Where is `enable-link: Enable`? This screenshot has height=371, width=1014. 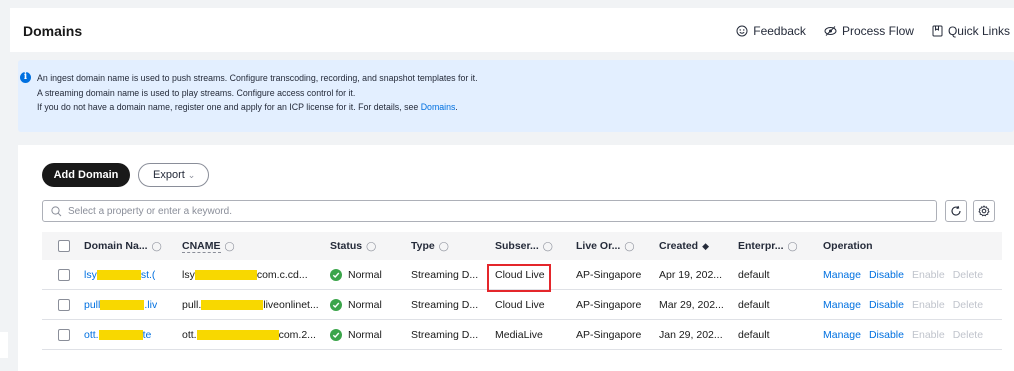
enable-link: Enable is located at coordinates (928, 334).